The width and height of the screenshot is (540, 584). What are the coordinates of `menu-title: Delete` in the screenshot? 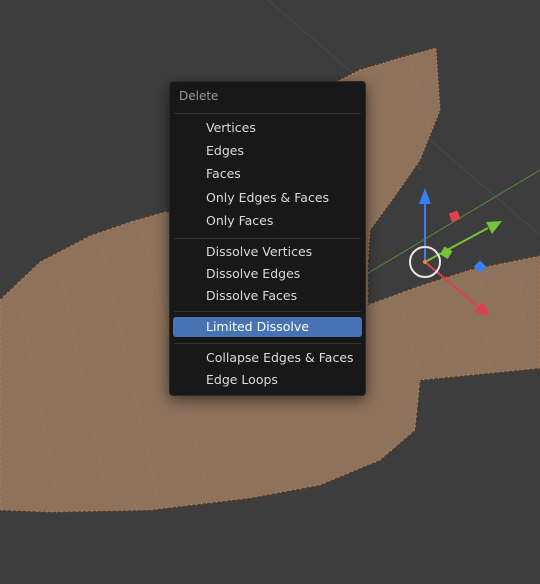 It's located at (199, 96).